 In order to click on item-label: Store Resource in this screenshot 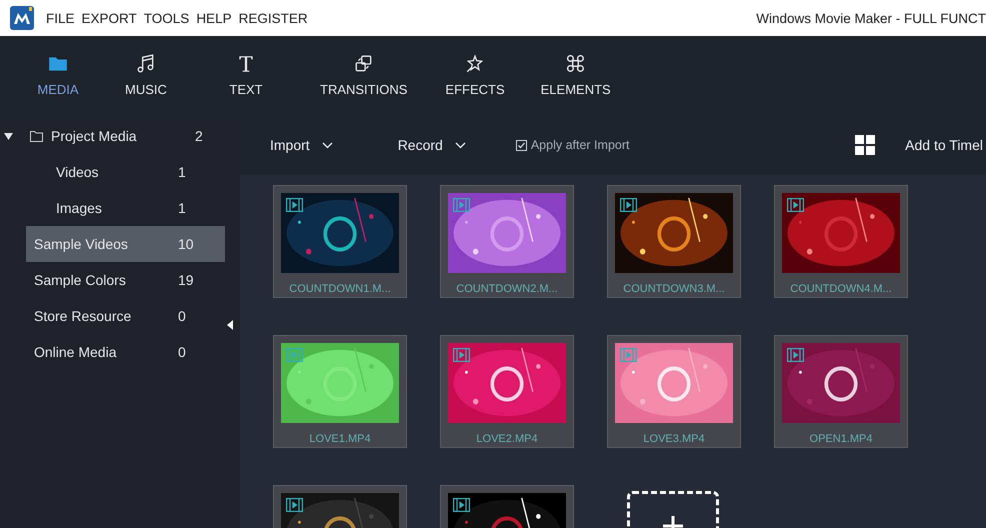, I will do `click(83, 316)`.